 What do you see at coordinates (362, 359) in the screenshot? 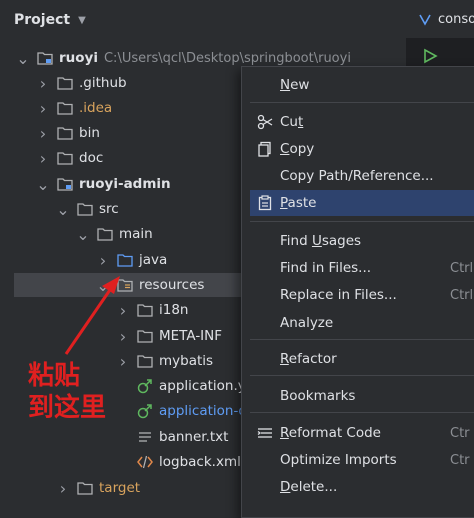
I see `menu-item-refactor: Refactor` at bounding box center [362, 359].